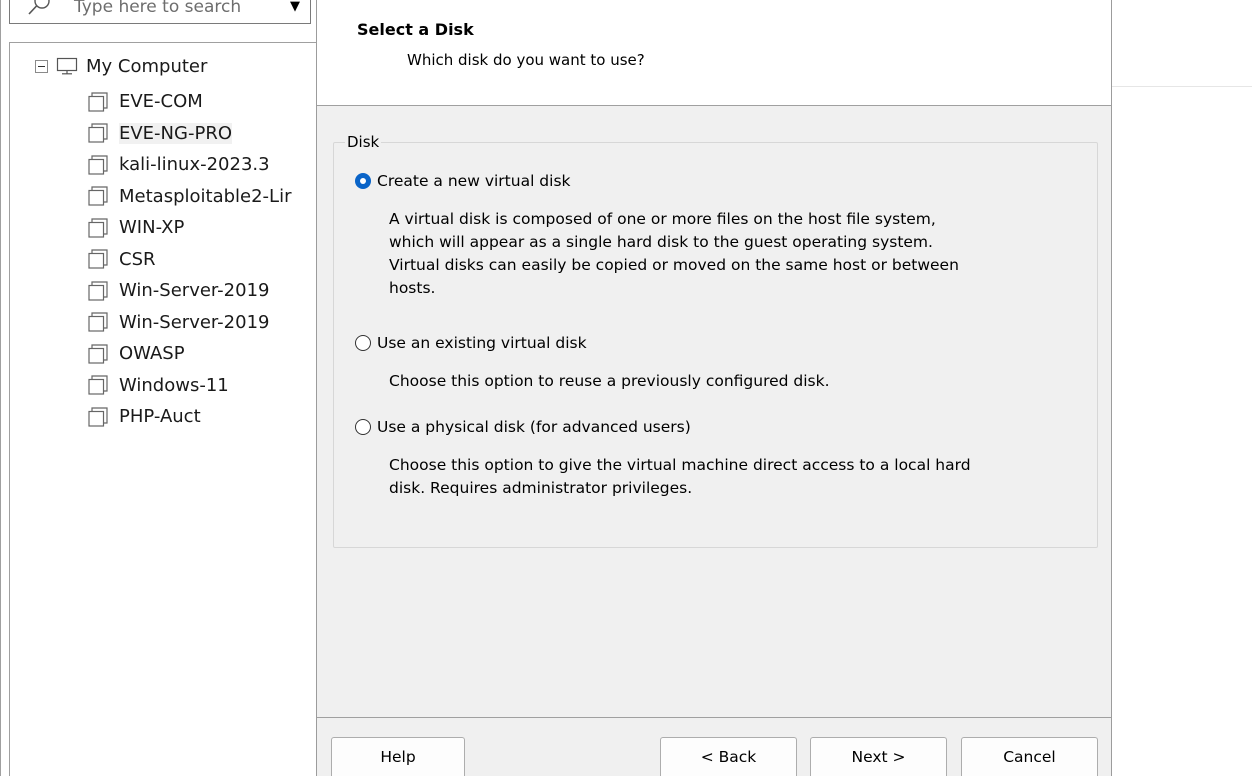  Describe the element at coordinates (41, 66) in the screenshot. I see `collapse-icon` at that location.